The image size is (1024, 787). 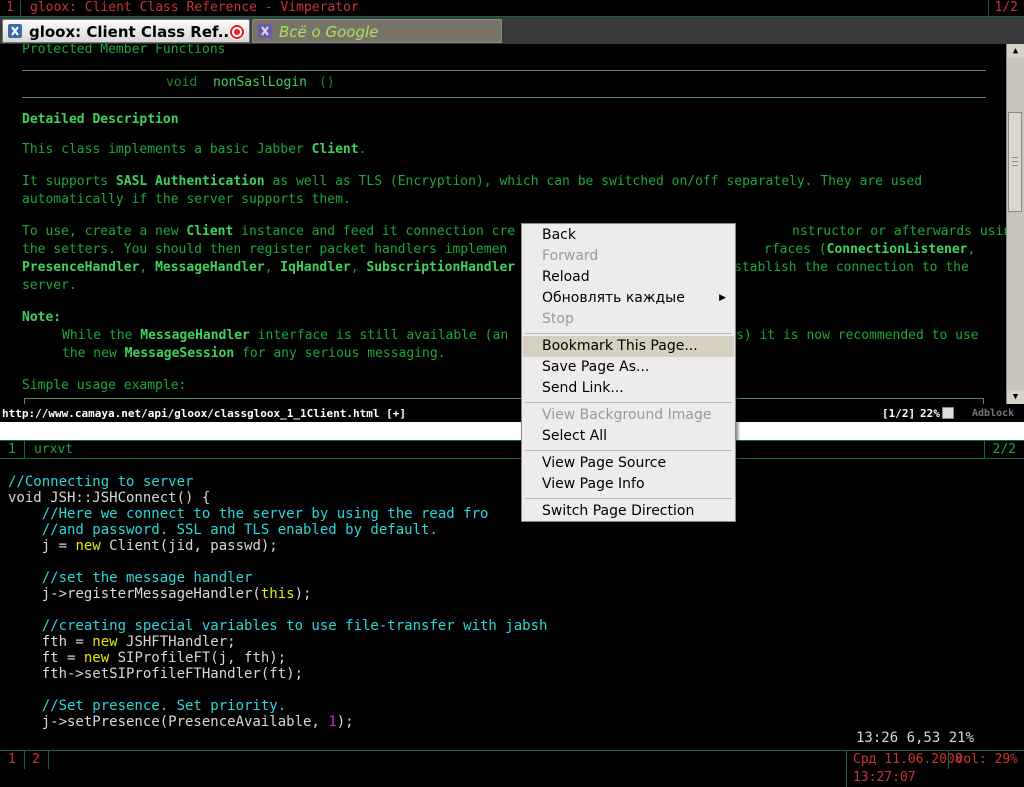 What do you see at coordinates (628, 319) in the screenshot?
I see `menu-item-stop: Stop` at bounding box center [628, 319].